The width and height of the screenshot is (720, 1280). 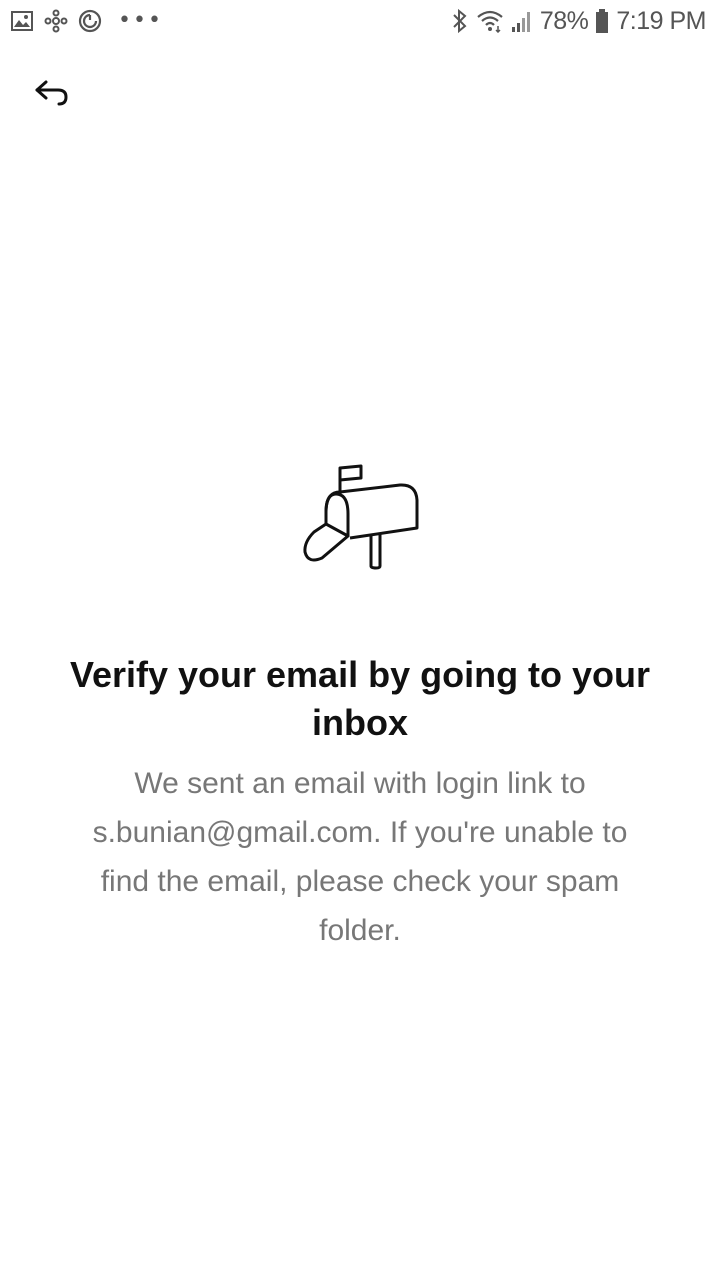 I want to click on wifi-icon, so click(x=490, y=21).